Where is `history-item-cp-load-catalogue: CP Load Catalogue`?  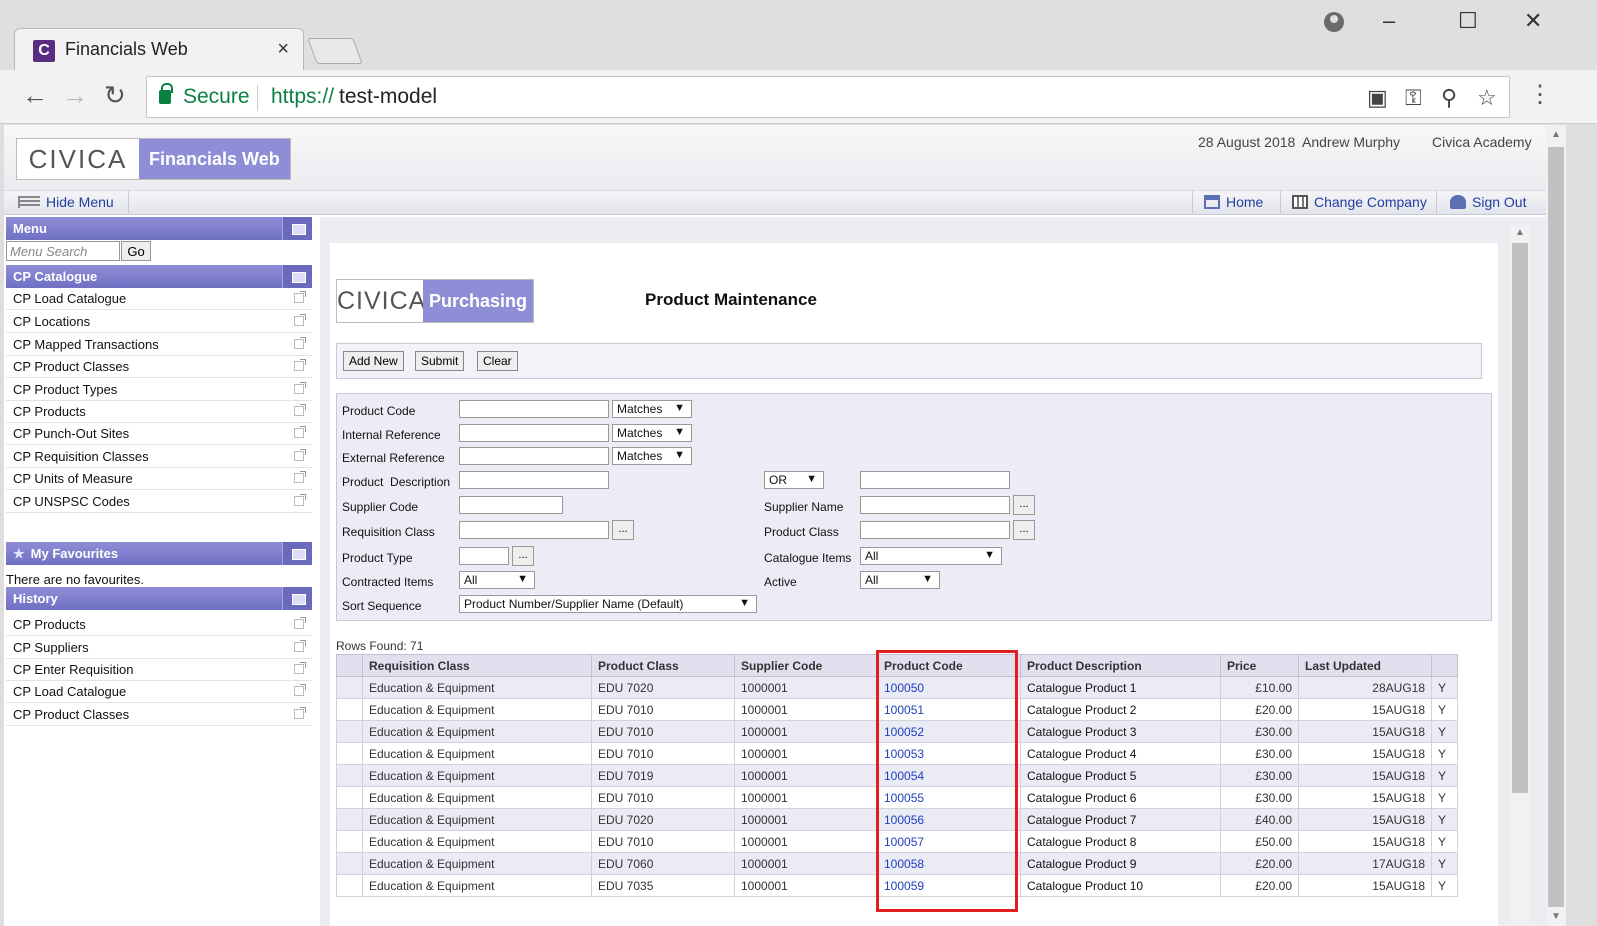 history-item-cp-load-catalogue: CP Load Catalogue is located at coordinates (159, 692).